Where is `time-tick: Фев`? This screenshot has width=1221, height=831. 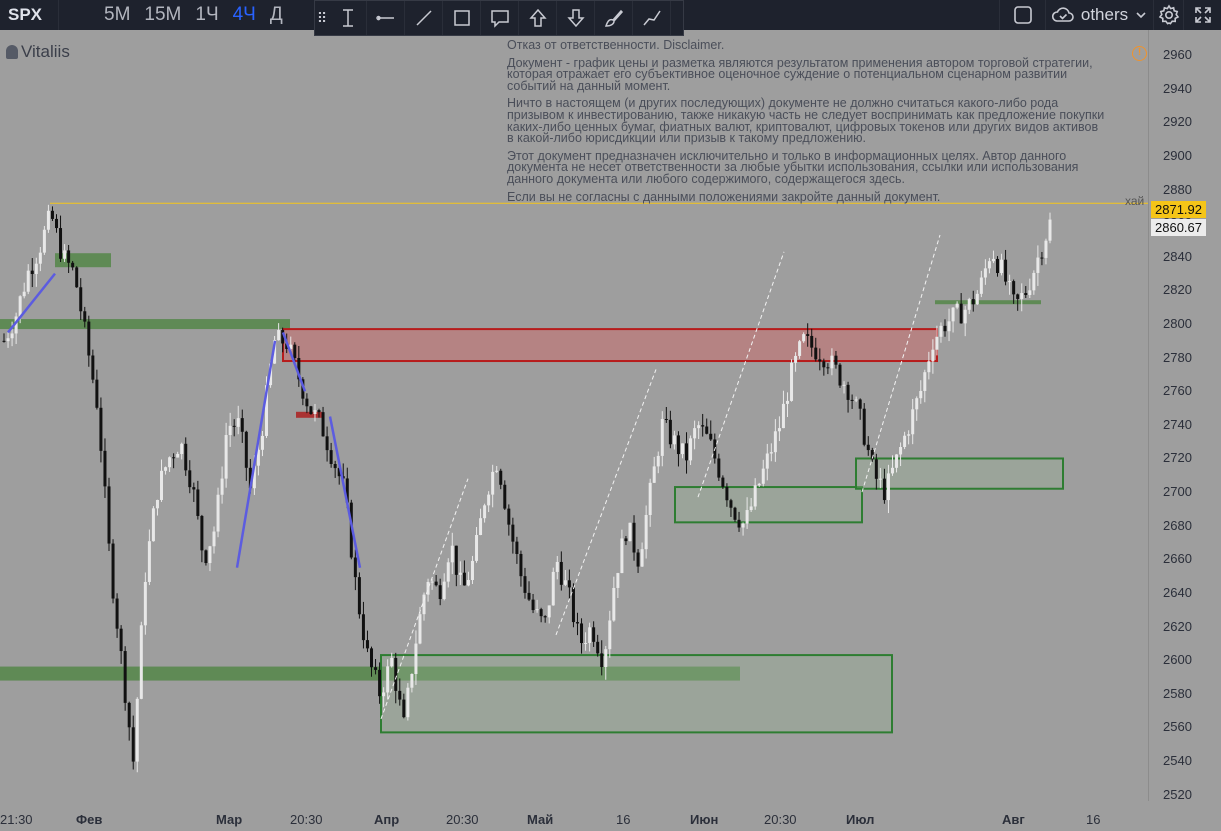
time-tick: Фев is located at coordinates (89, 819).